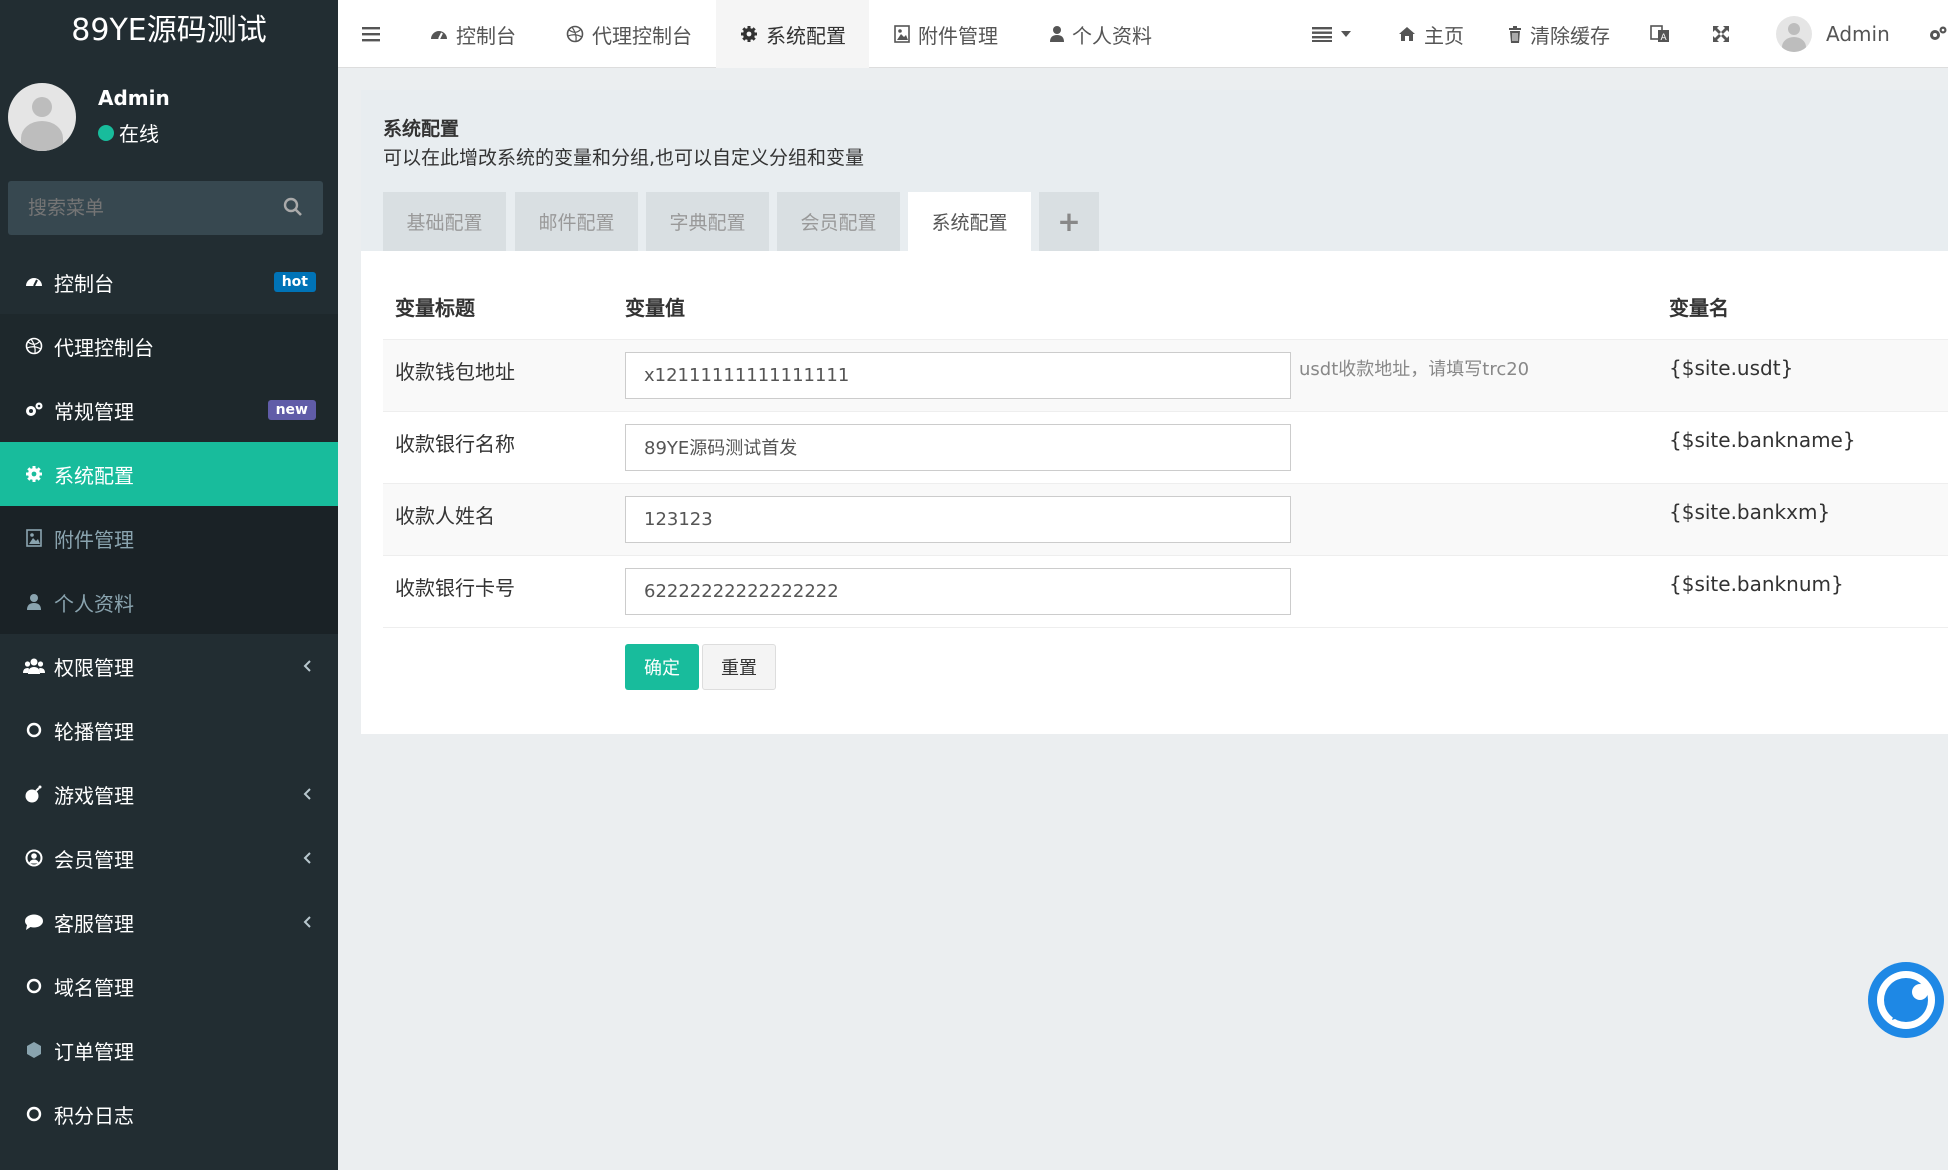 Image resolution: width=1948 pixels, height=1170 pixels. Describe the element at coordinates (498, 374) in the screenshot. I see `var-title: 收款钱包地址` at that location.